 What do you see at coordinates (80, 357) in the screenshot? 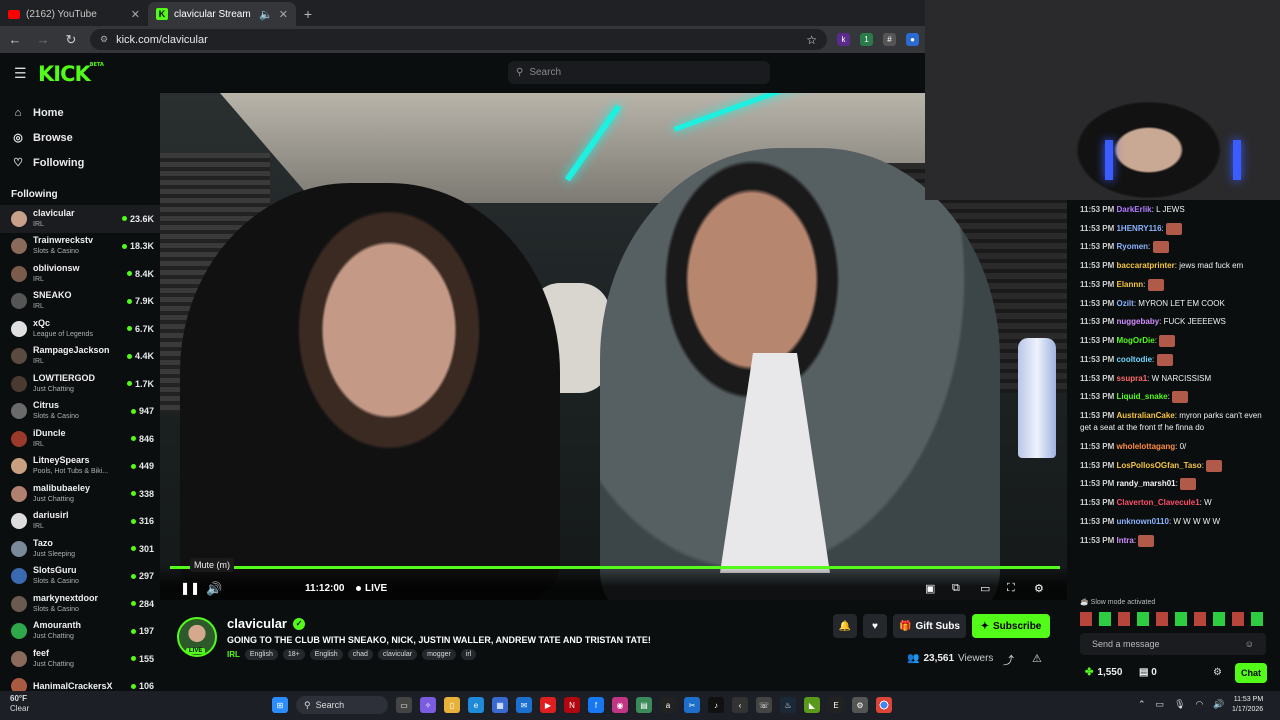
I see `channel-item: RampageJackson IRL 4.4K` at bounding box center [80, 357].